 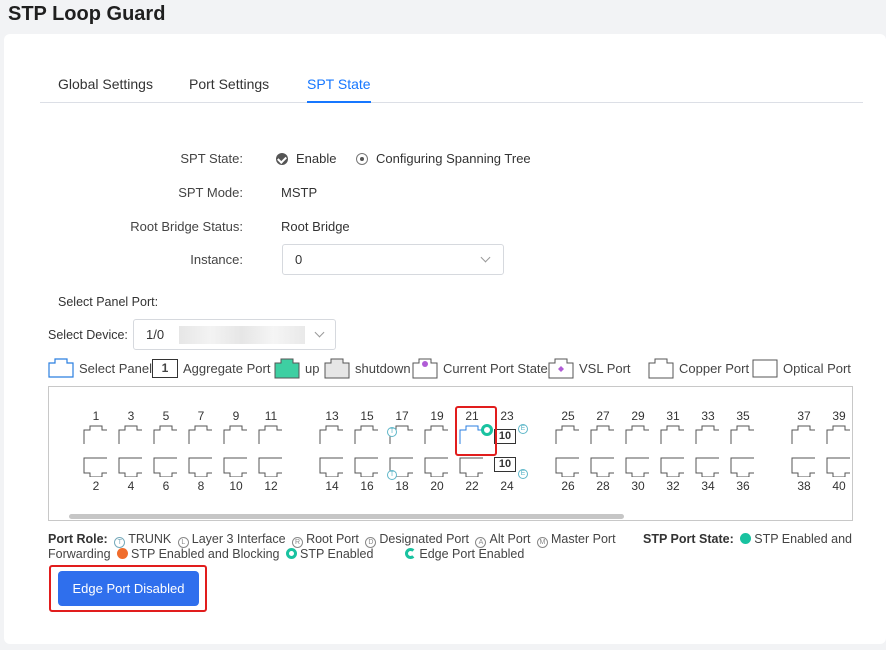 What do you see at coordinates (603, 416) in the screenshot?
I see `port-number-27: 27` at bounding box center [603, 416].